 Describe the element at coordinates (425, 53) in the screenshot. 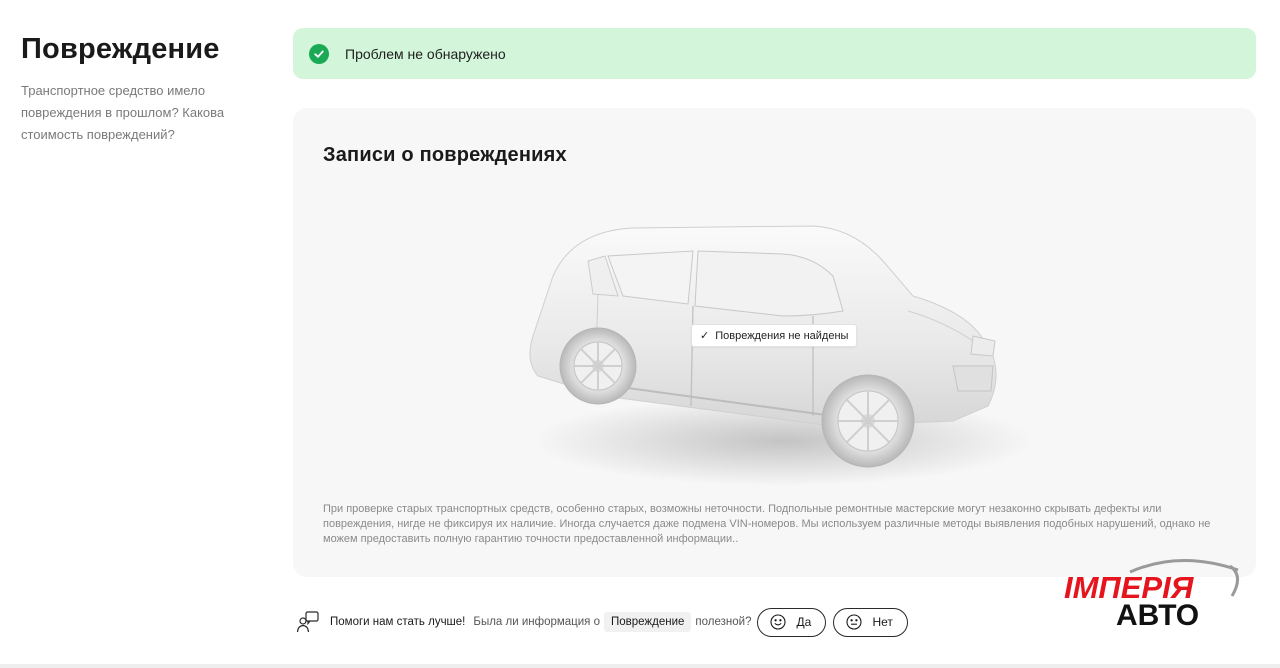

I see `status-text: Проблем не обнаружено` at that location.